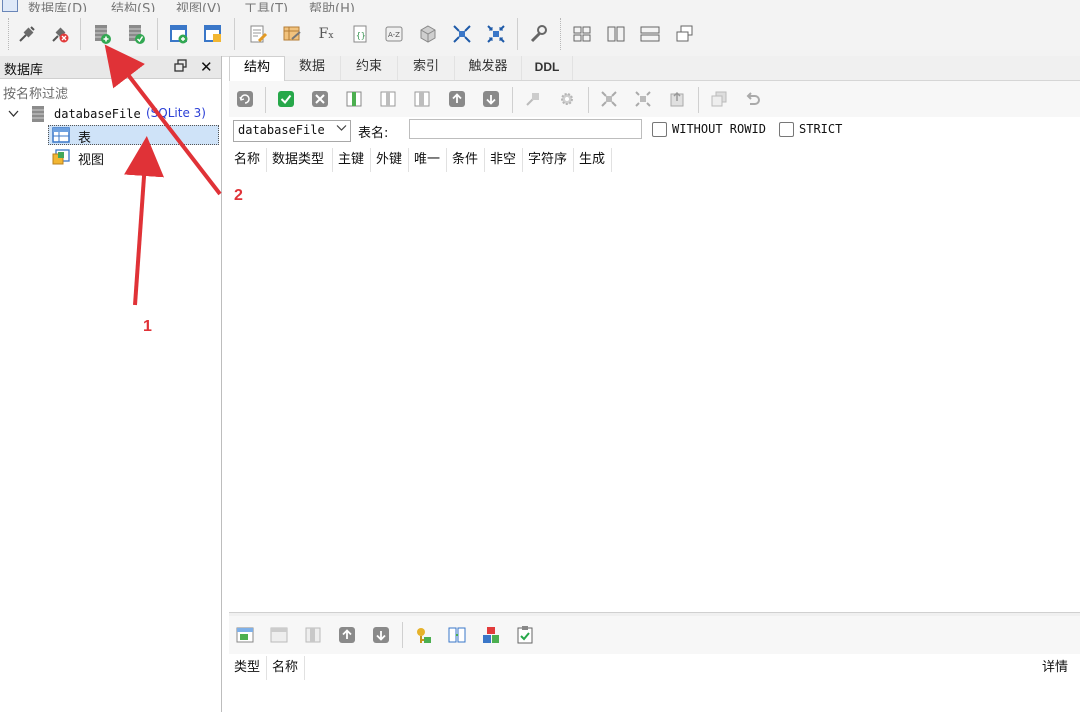 The image size is (1080, 712). I want to click on annotation-overlay, so click(163, 175).